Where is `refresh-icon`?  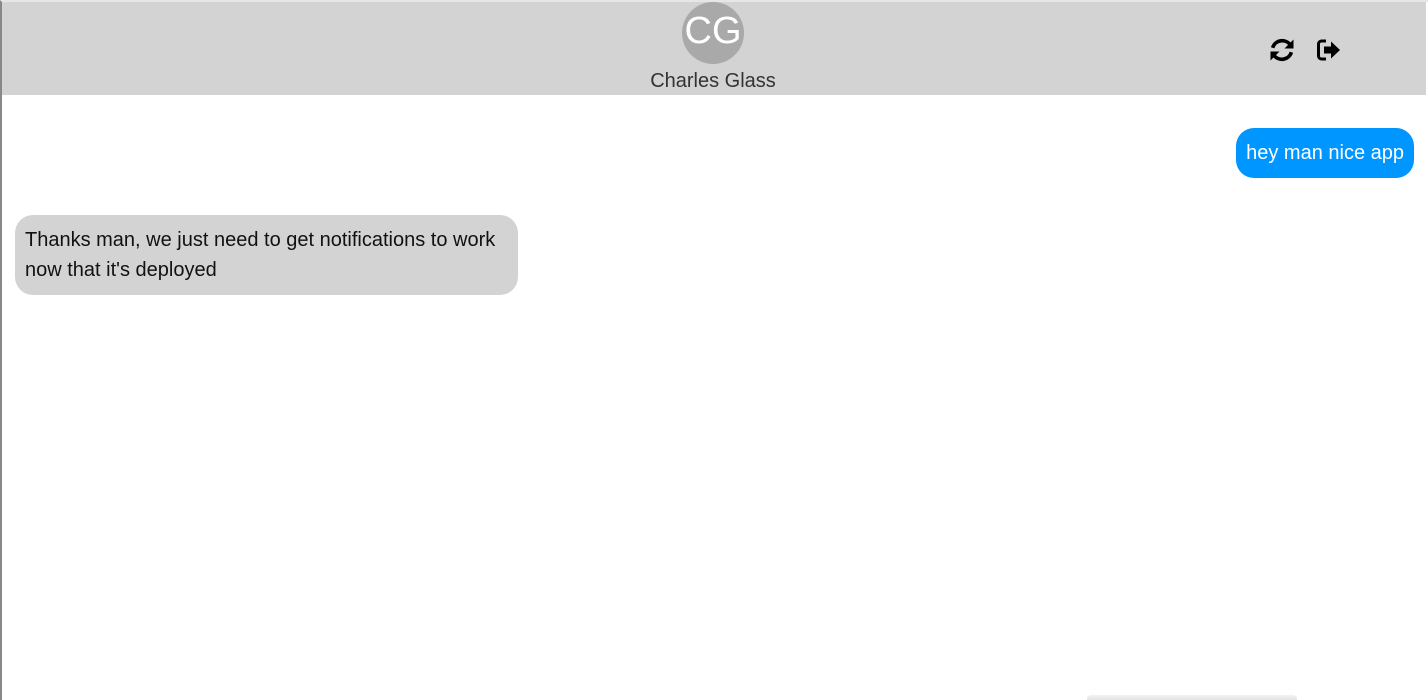 refresh-icon is located at coordinates (1282, 50).